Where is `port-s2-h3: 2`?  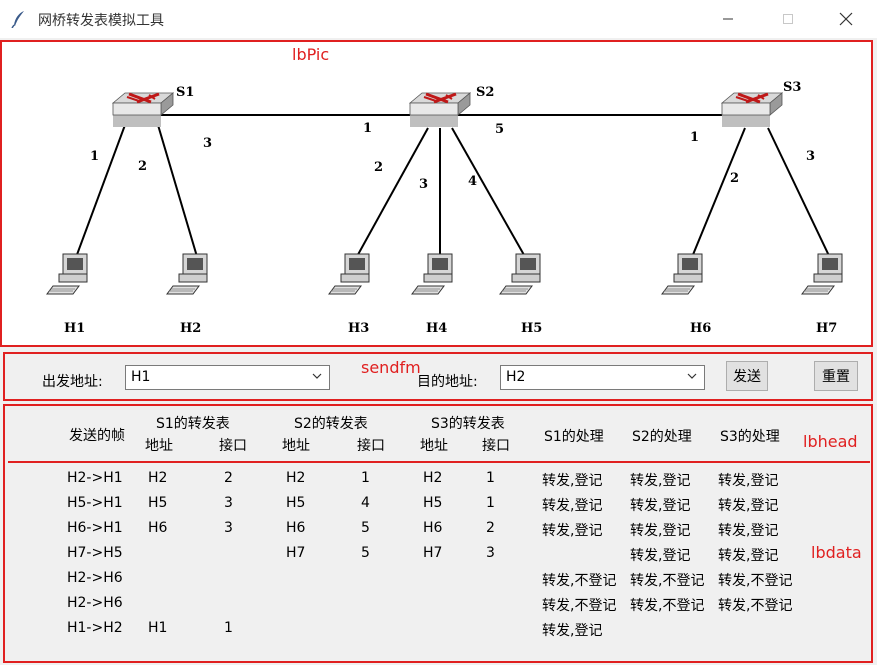 port-s2-h3: 2 is located at coordinates (378, 167).